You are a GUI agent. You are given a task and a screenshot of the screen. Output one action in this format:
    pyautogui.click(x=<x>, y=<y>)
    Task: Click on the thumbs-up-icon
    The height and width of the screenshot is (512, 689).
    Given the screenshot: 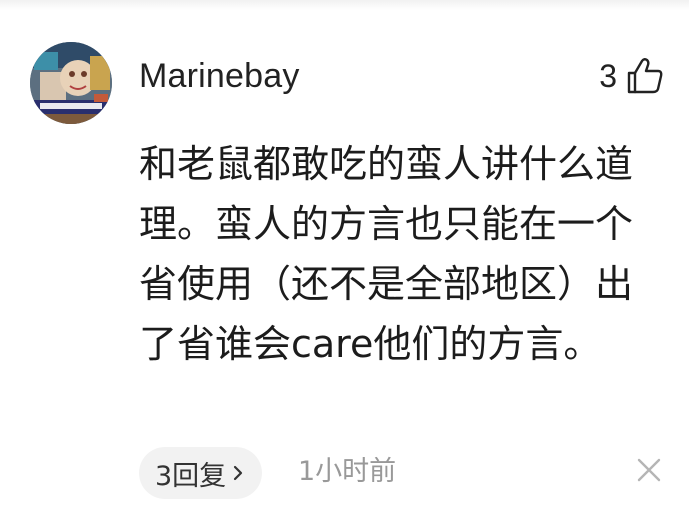 What is the action you would take?
    pyautogui.click(x=645, y=76)
    